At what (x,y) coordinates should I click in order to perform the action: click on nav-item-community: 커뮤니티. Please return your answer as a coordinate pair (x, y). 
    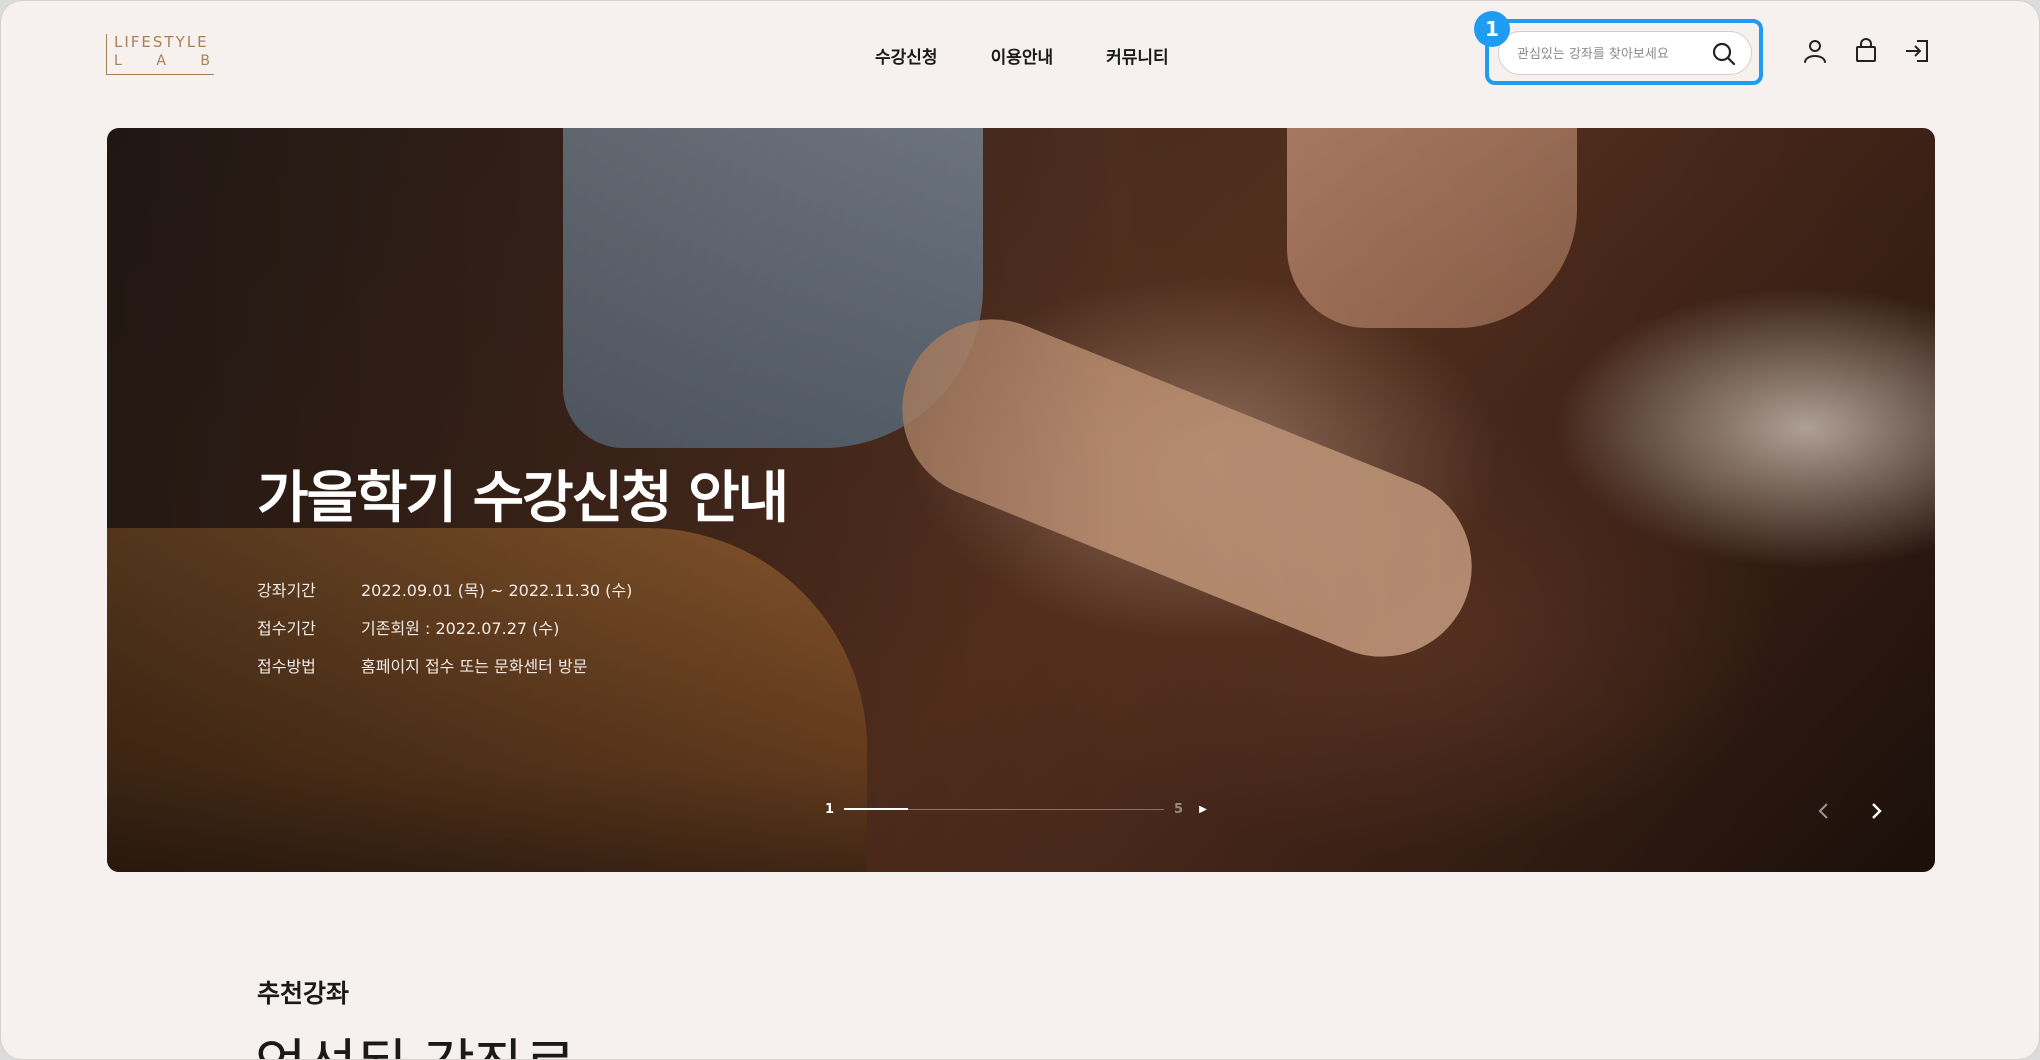
    Looking at the image, I should click on (1137, 55).